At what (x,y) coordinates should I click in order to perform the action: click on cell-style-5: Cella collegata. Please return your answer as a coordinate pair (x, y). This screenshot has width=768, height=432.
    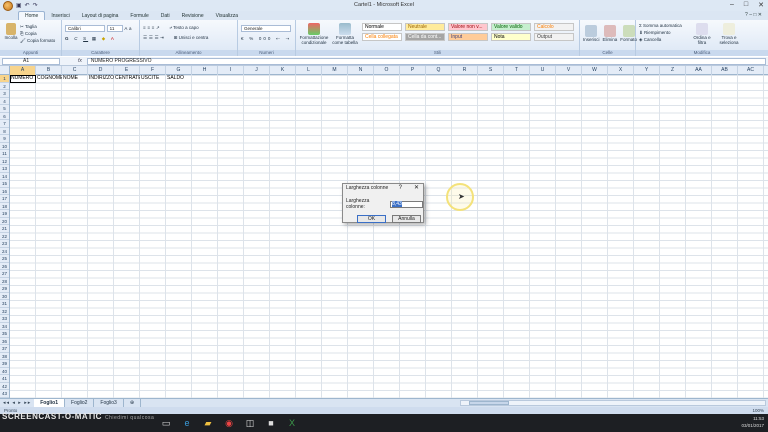
    Looking at the image, I should click on (382, 37).